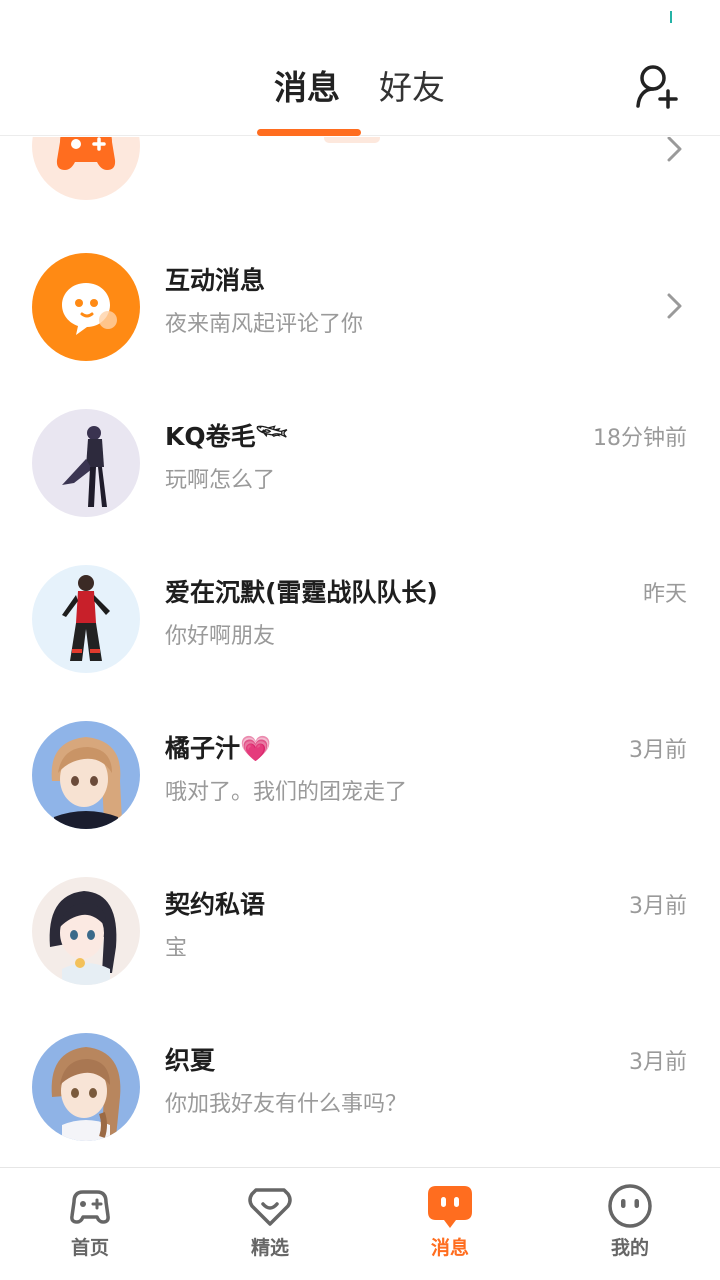  I want to click on list-item, so click(360, 180).